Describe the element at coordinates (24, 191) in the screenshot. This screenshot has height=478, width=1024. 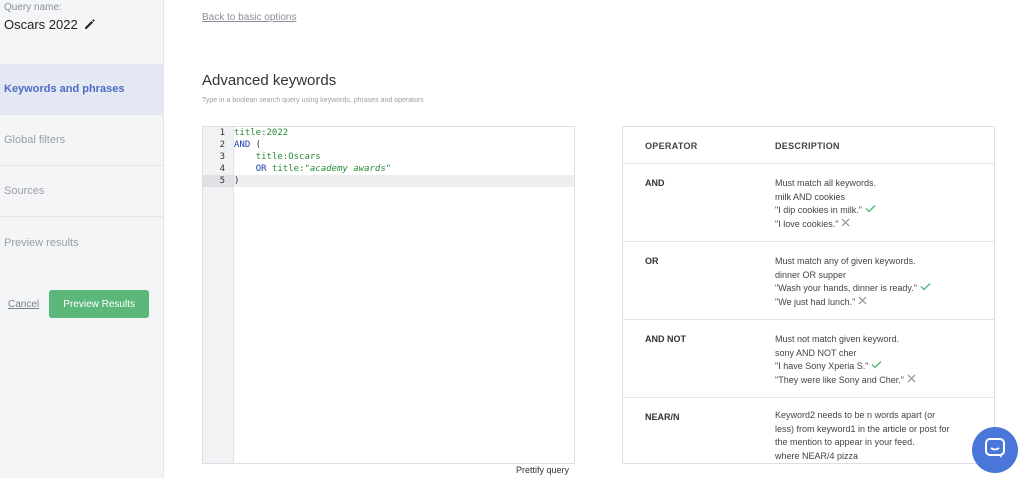
I see `sidebar-item-label: Sources` at that location.